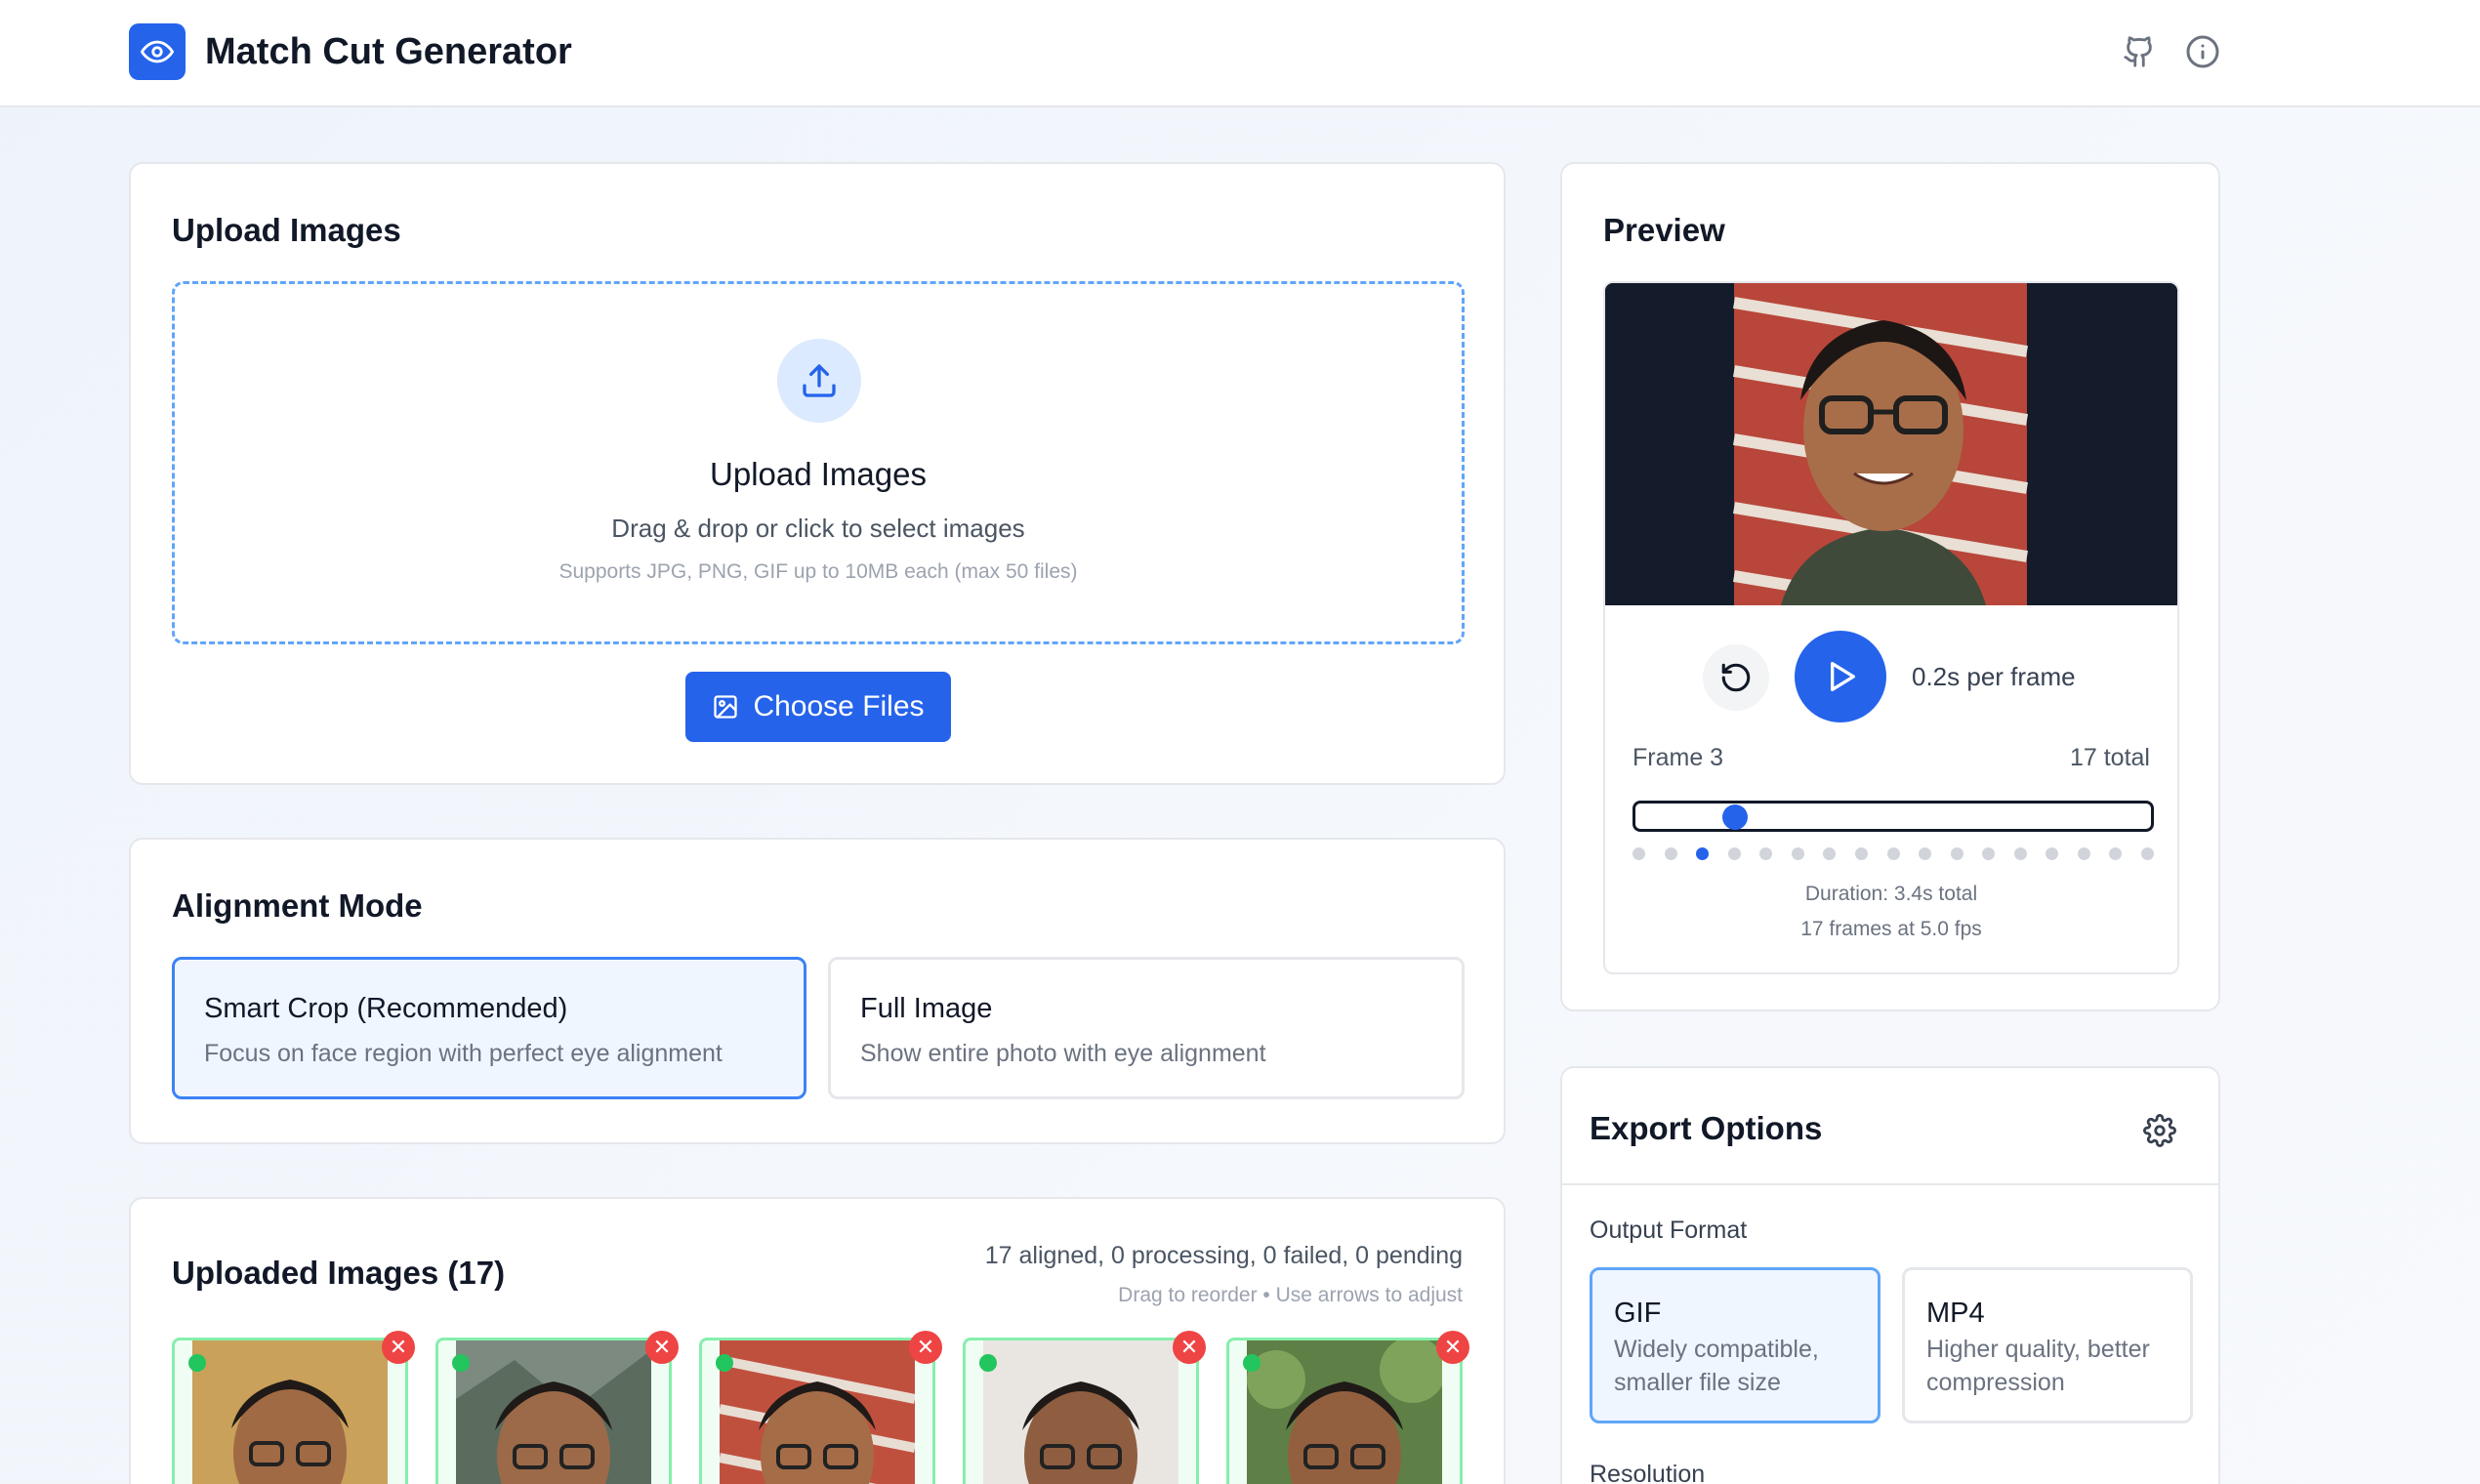 The width and height of the screenshot is (2480, 1484). What do you see at coordinates (1669, 1230) in the screenshot?
I see `output-format-label: Output Format` at bounding box center [1669, 1230].